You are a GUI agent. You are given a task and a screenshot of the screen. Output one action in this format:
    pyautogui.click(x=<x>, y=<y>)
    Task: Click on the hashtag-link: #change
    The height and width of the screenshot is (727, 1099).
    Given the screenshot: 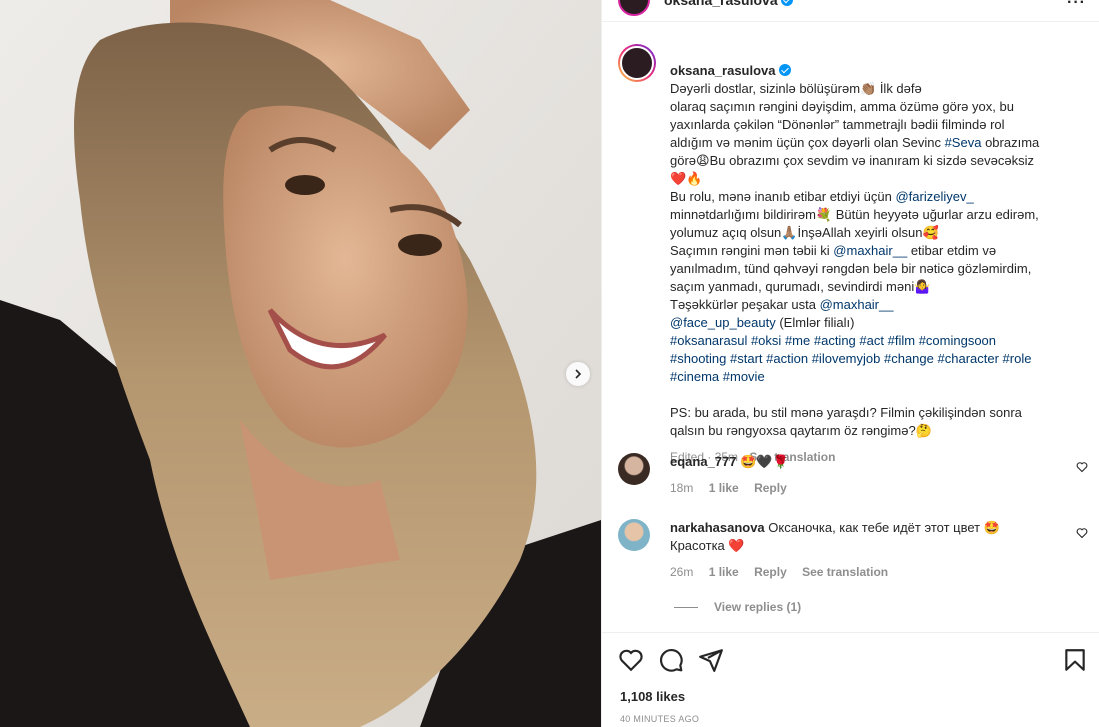 What is the action you would take?
    pyautogui.click(x=909, y=358)
    